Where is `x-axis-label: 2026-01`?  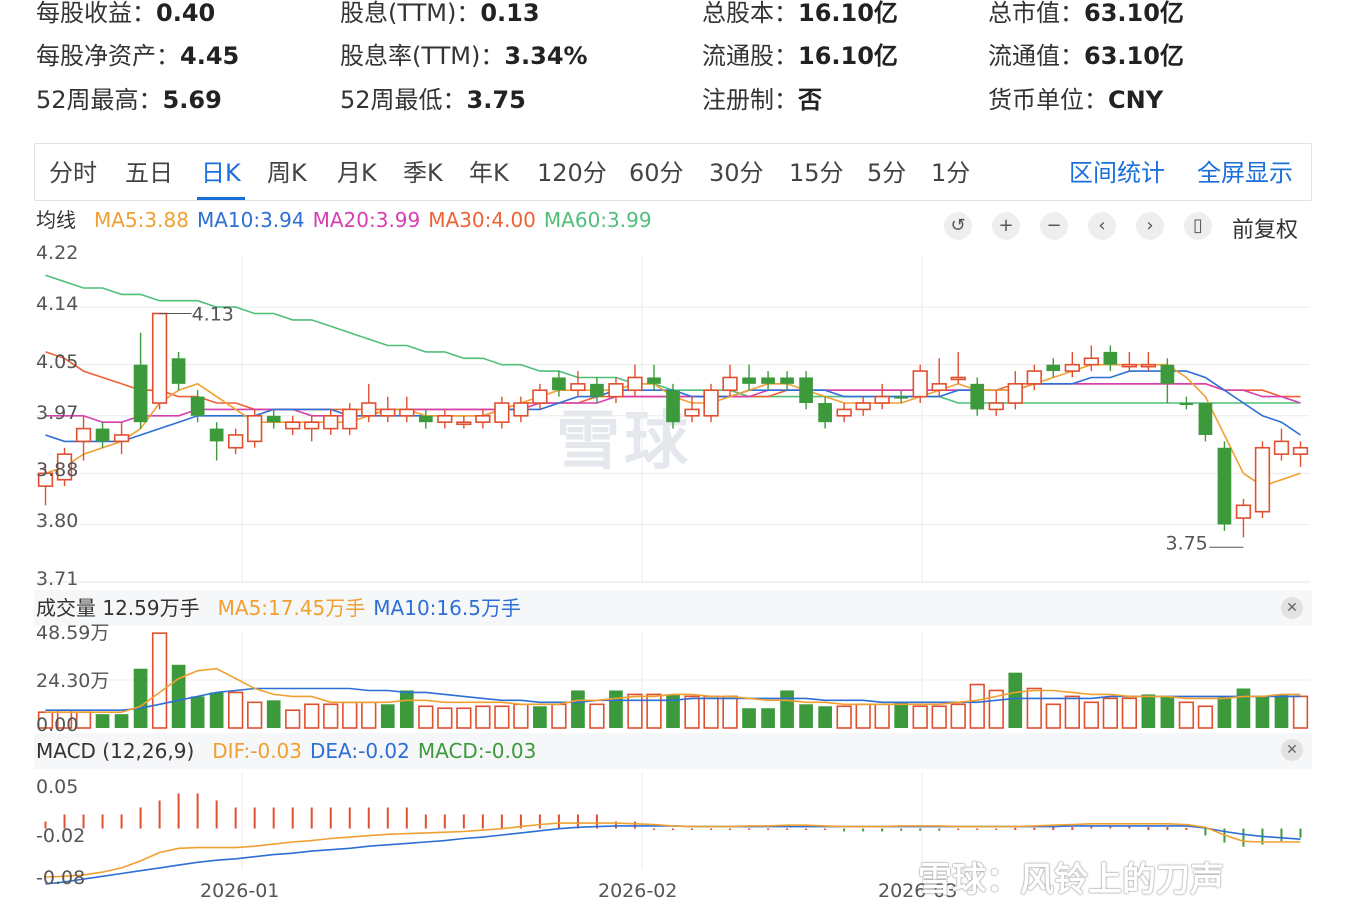
x-axis-label: 2026-01 is located at coordinates (240, 891).